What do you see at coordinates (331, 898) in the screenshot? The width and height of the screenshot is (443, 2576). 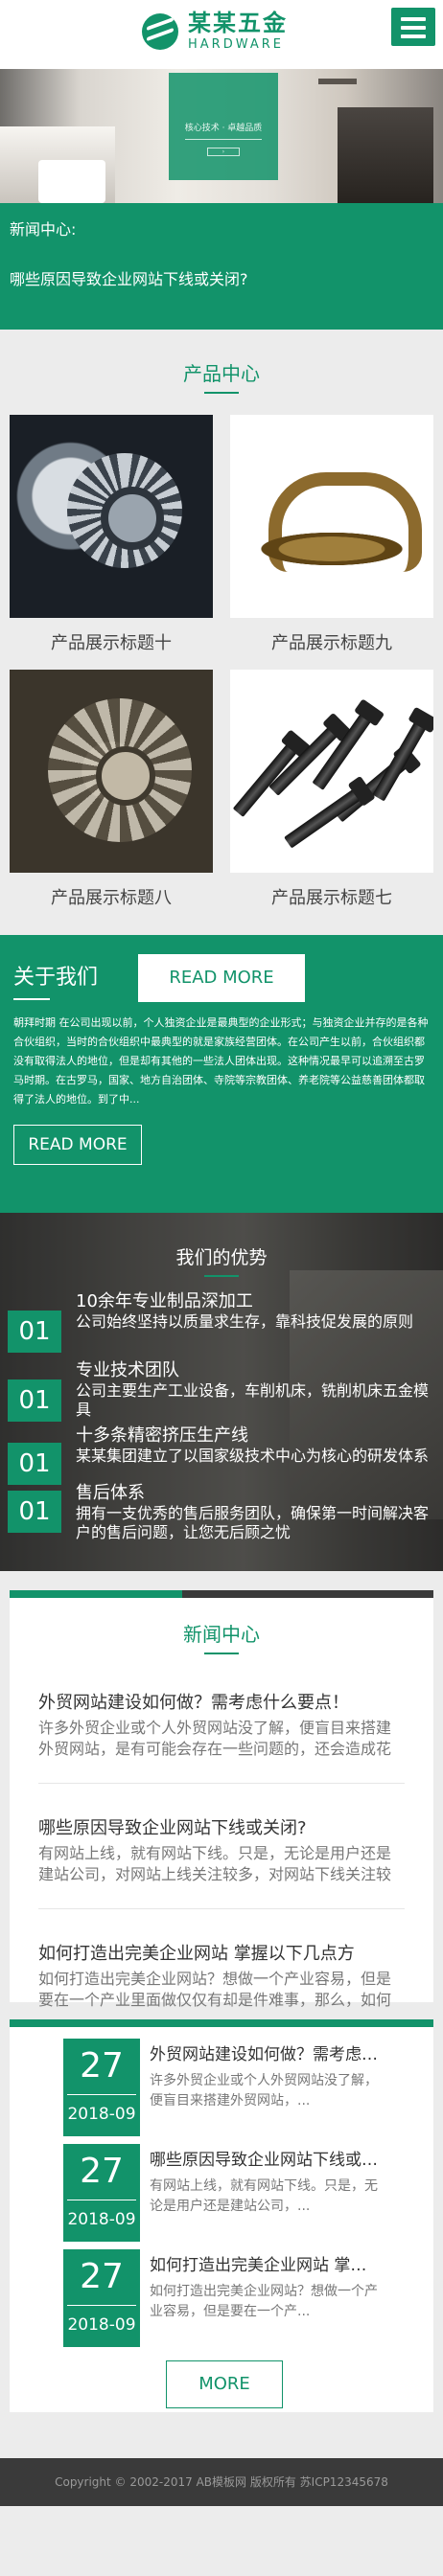 I see `product-caption: 产品展示标题七` at bounding box center [331, 898].